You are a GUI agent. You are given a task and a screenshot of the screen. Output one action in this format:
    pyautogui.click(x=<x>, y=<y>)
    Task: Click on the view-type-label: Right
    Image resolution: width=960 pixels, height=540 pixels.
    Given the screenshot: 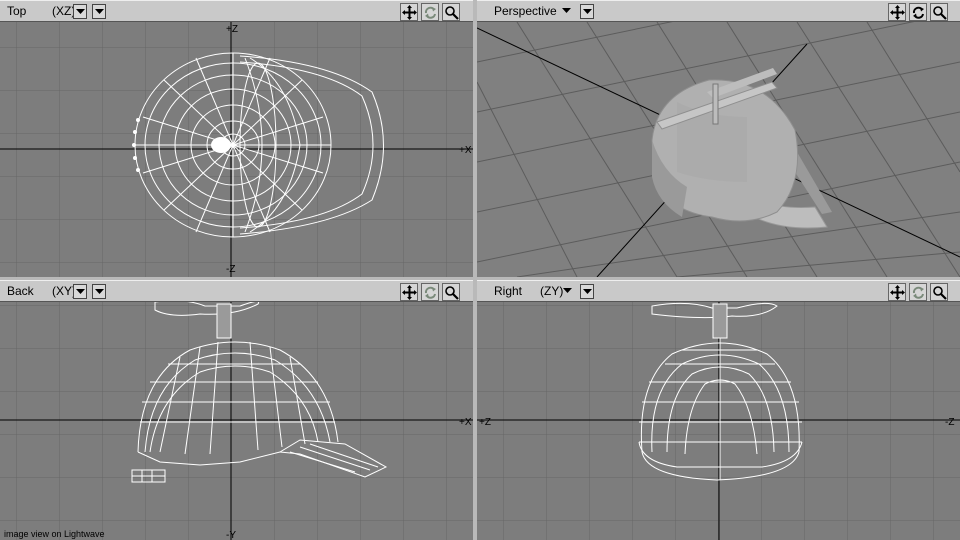 What is the action you would take?
    pyautogui.click(x=508, y=291)
    